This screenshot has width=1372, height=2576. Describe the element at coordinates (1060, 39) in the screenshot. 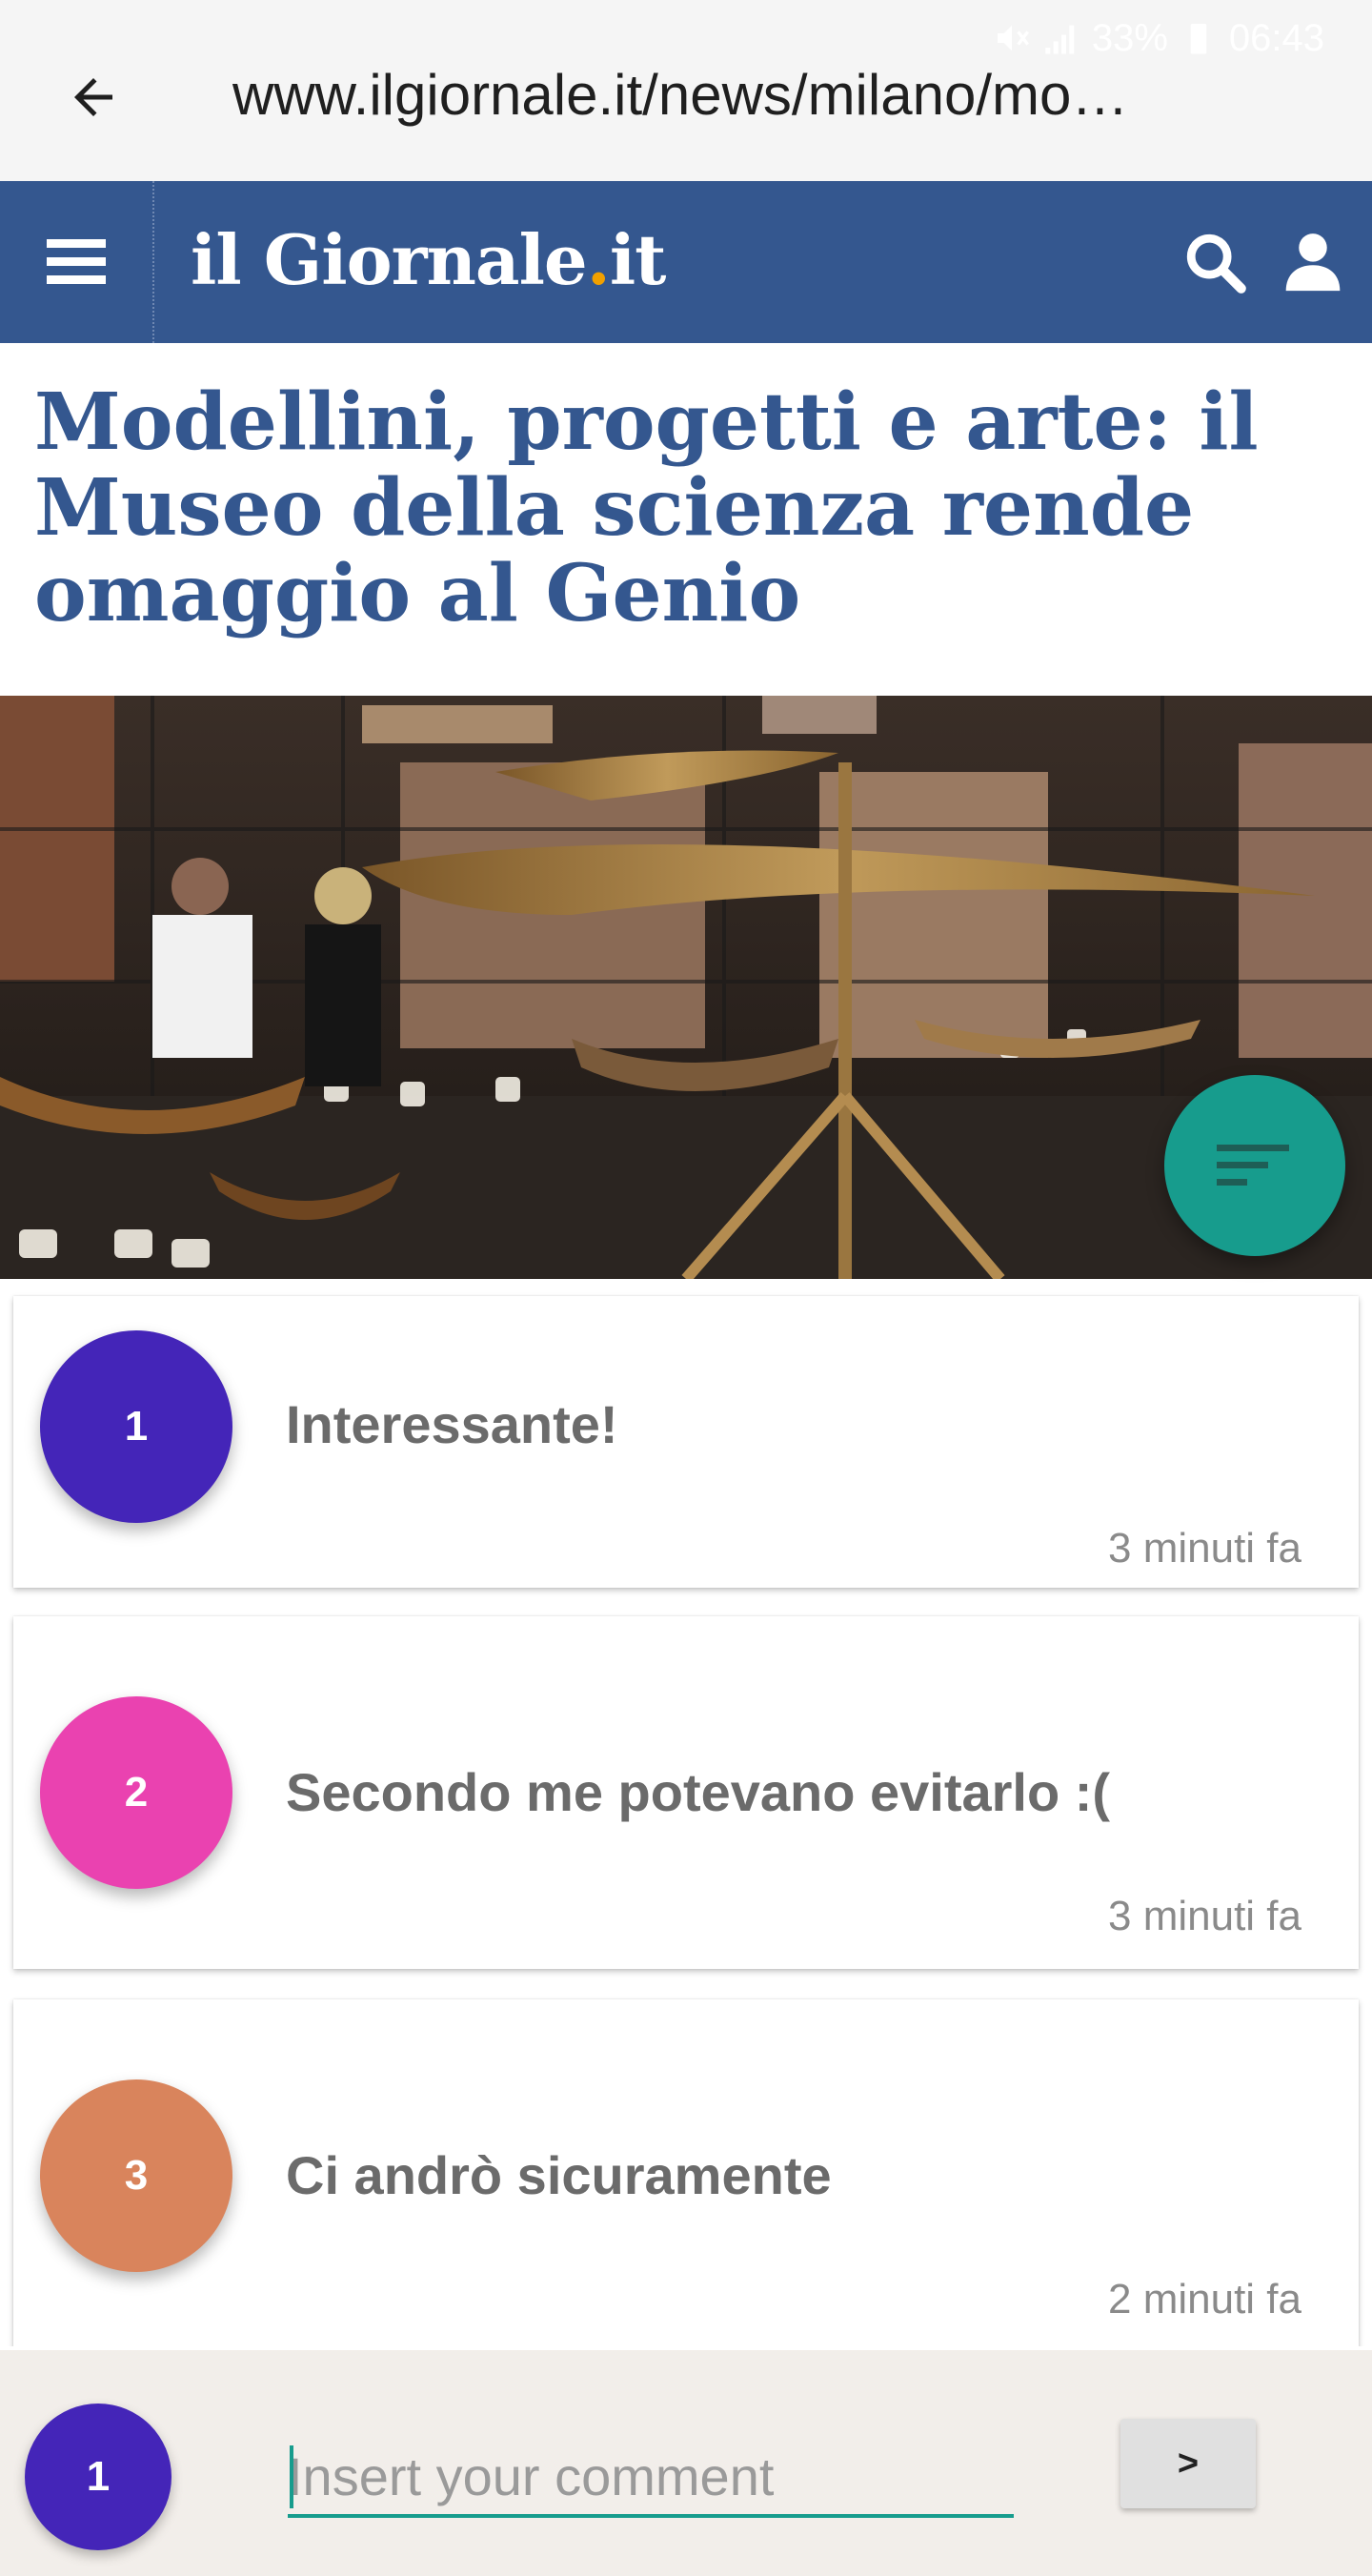

I see `signal-icon` at that location.